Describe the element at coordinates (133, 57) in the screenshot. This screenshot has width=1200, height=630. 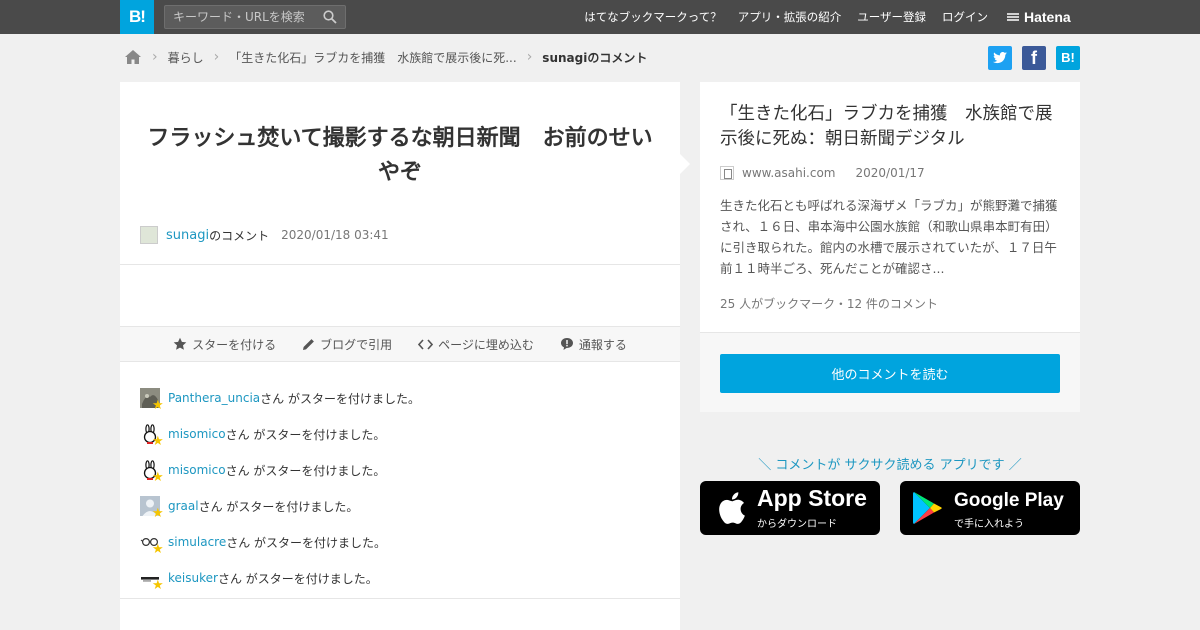
I see `home-icon` at that location.